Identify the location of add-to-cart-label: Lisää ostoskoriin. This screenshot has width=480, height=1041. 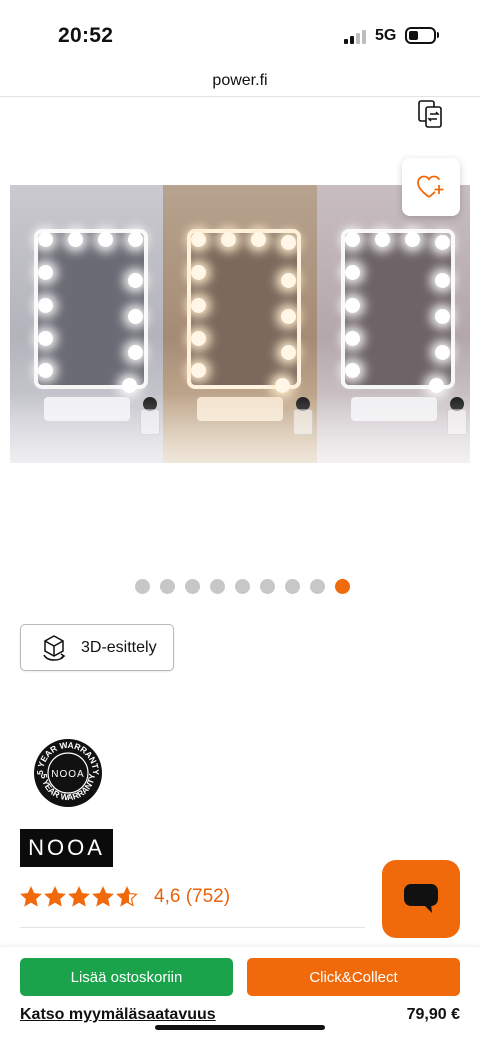
(126, 977).